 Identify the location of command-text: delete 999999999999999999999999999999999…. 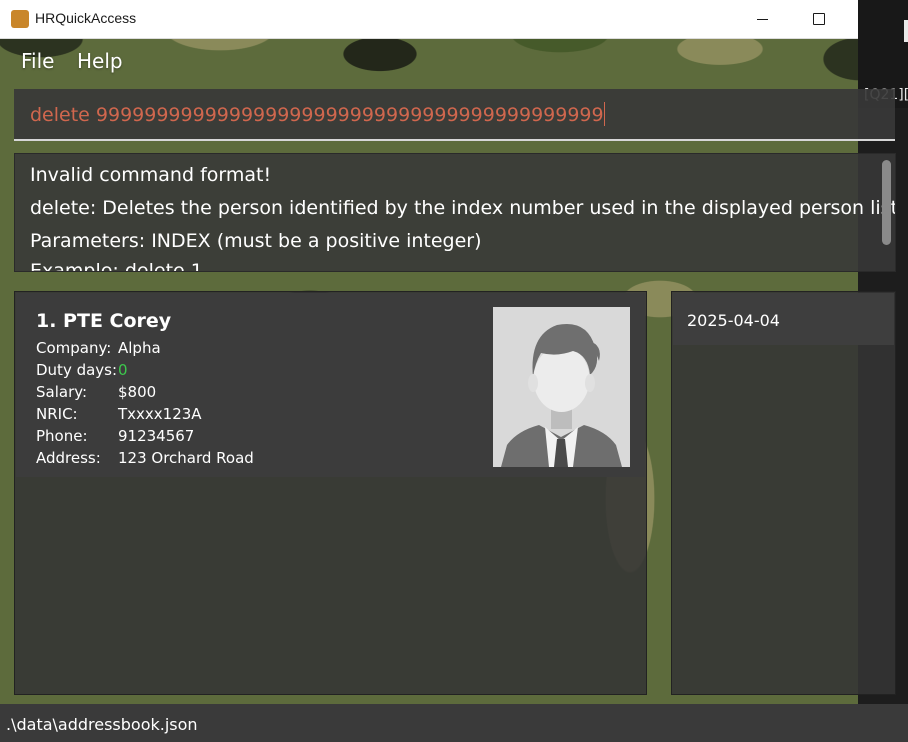
(317, 115).